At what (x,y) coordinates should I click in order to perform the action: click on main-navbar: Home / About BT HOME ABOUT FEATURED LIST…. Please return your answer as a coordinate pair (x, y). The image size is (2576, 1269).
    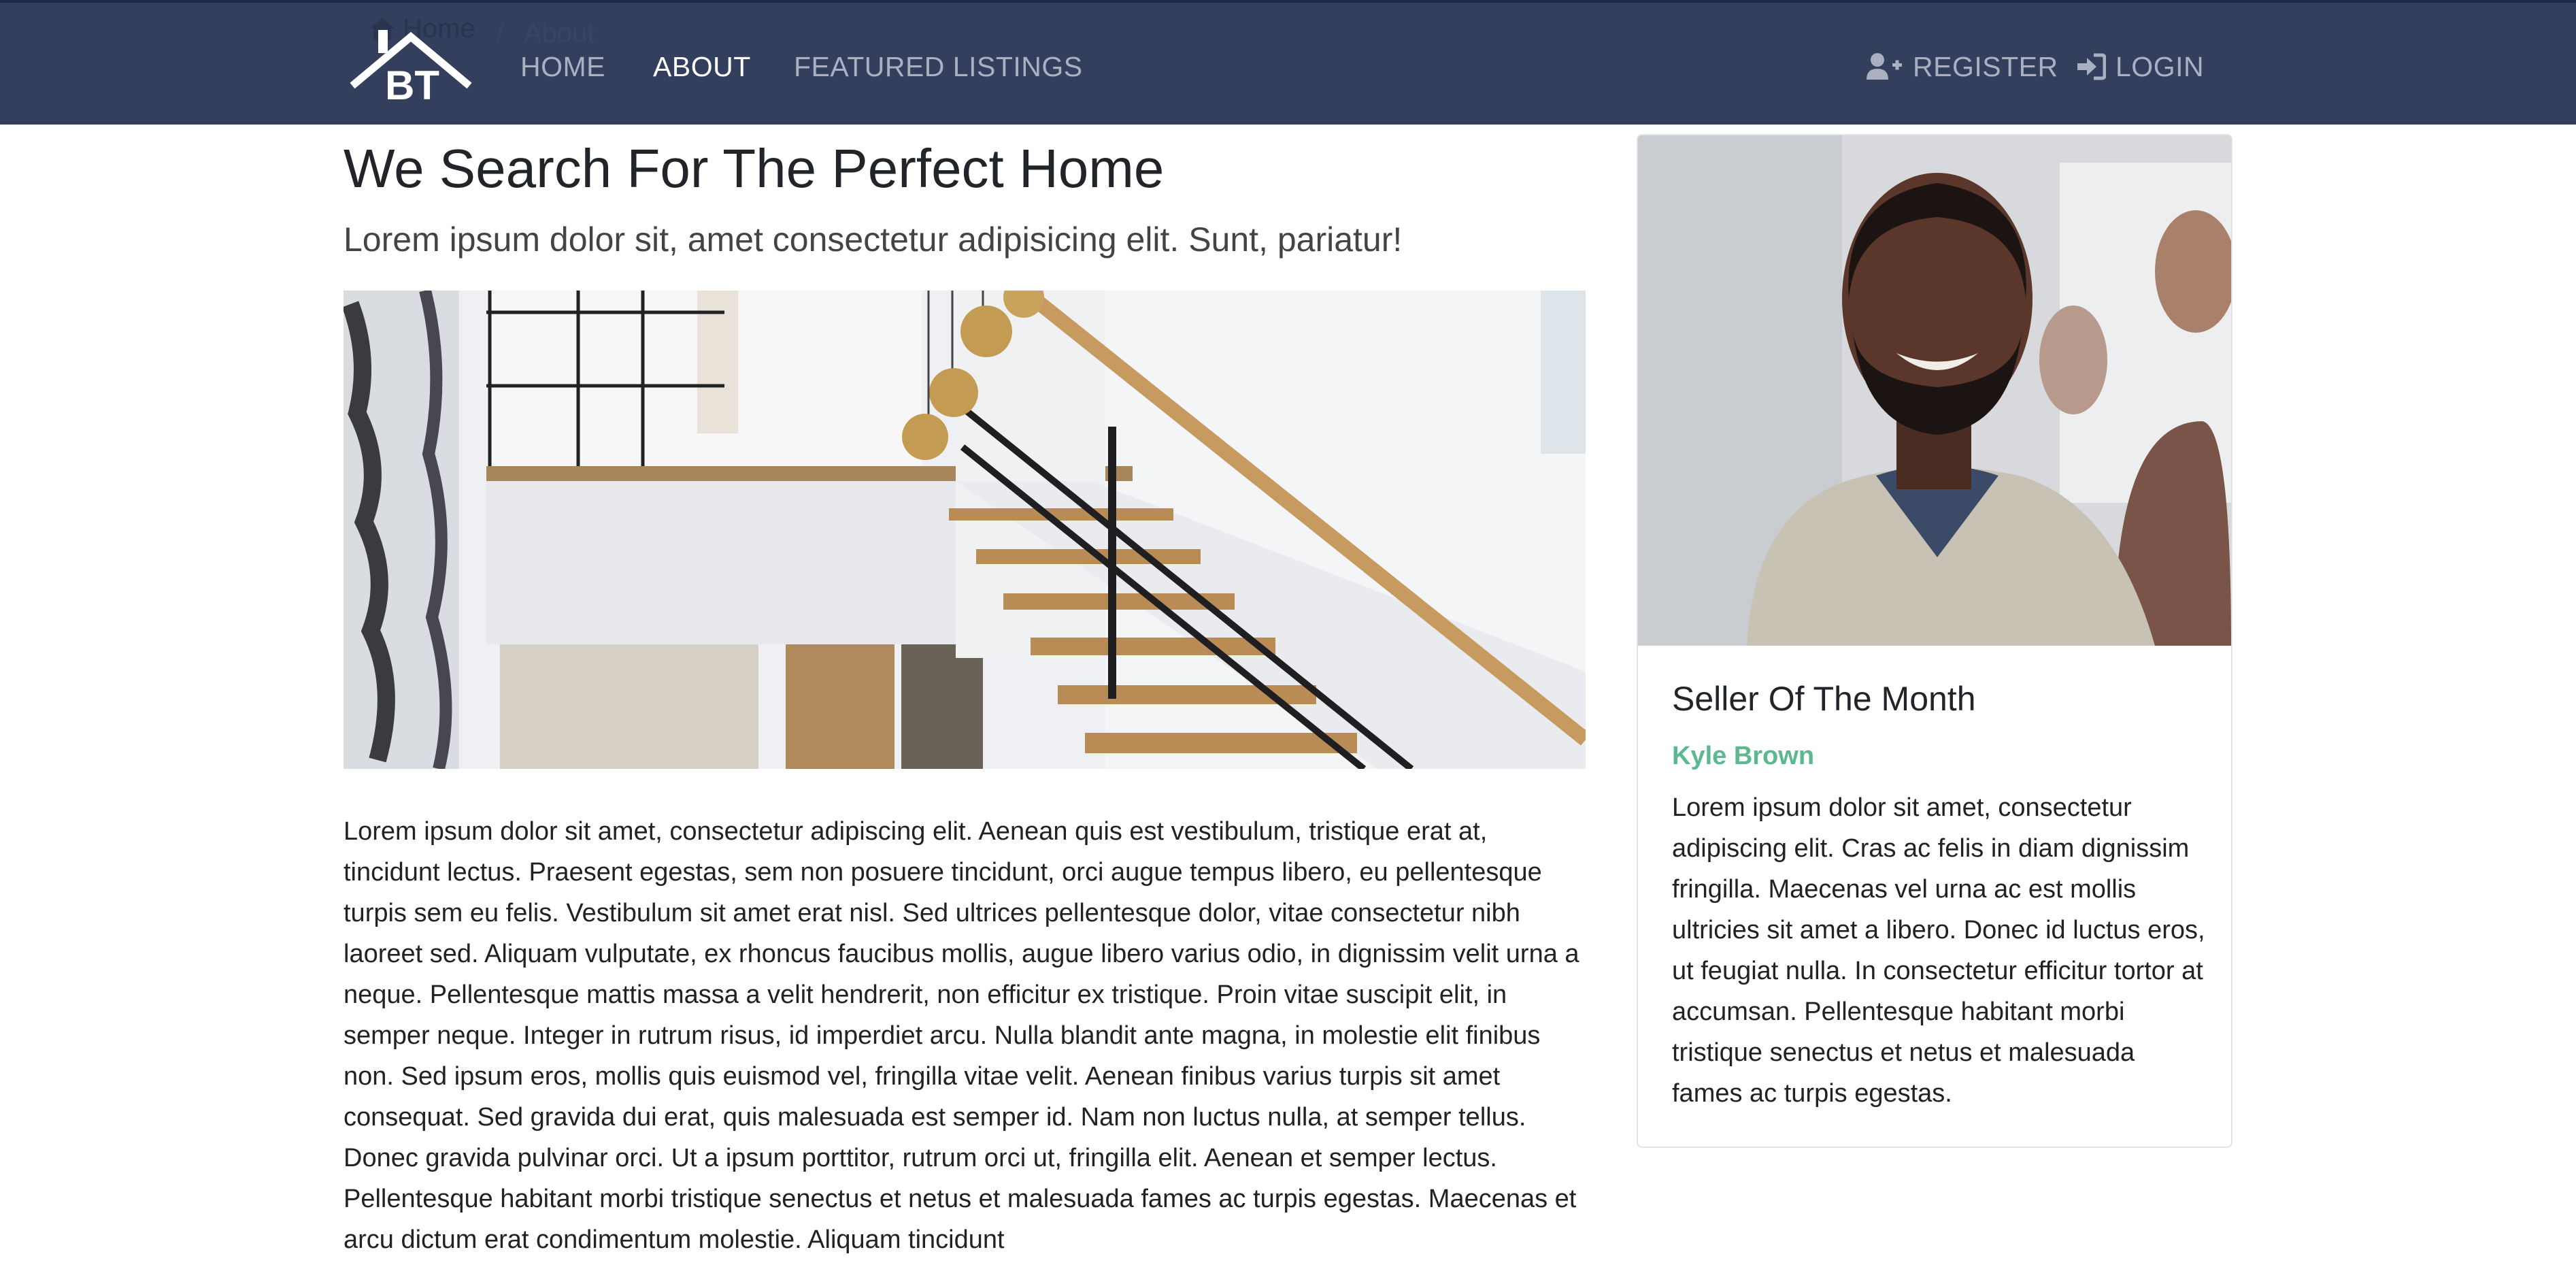
    Looking at the image, I should click on (1288, 64).